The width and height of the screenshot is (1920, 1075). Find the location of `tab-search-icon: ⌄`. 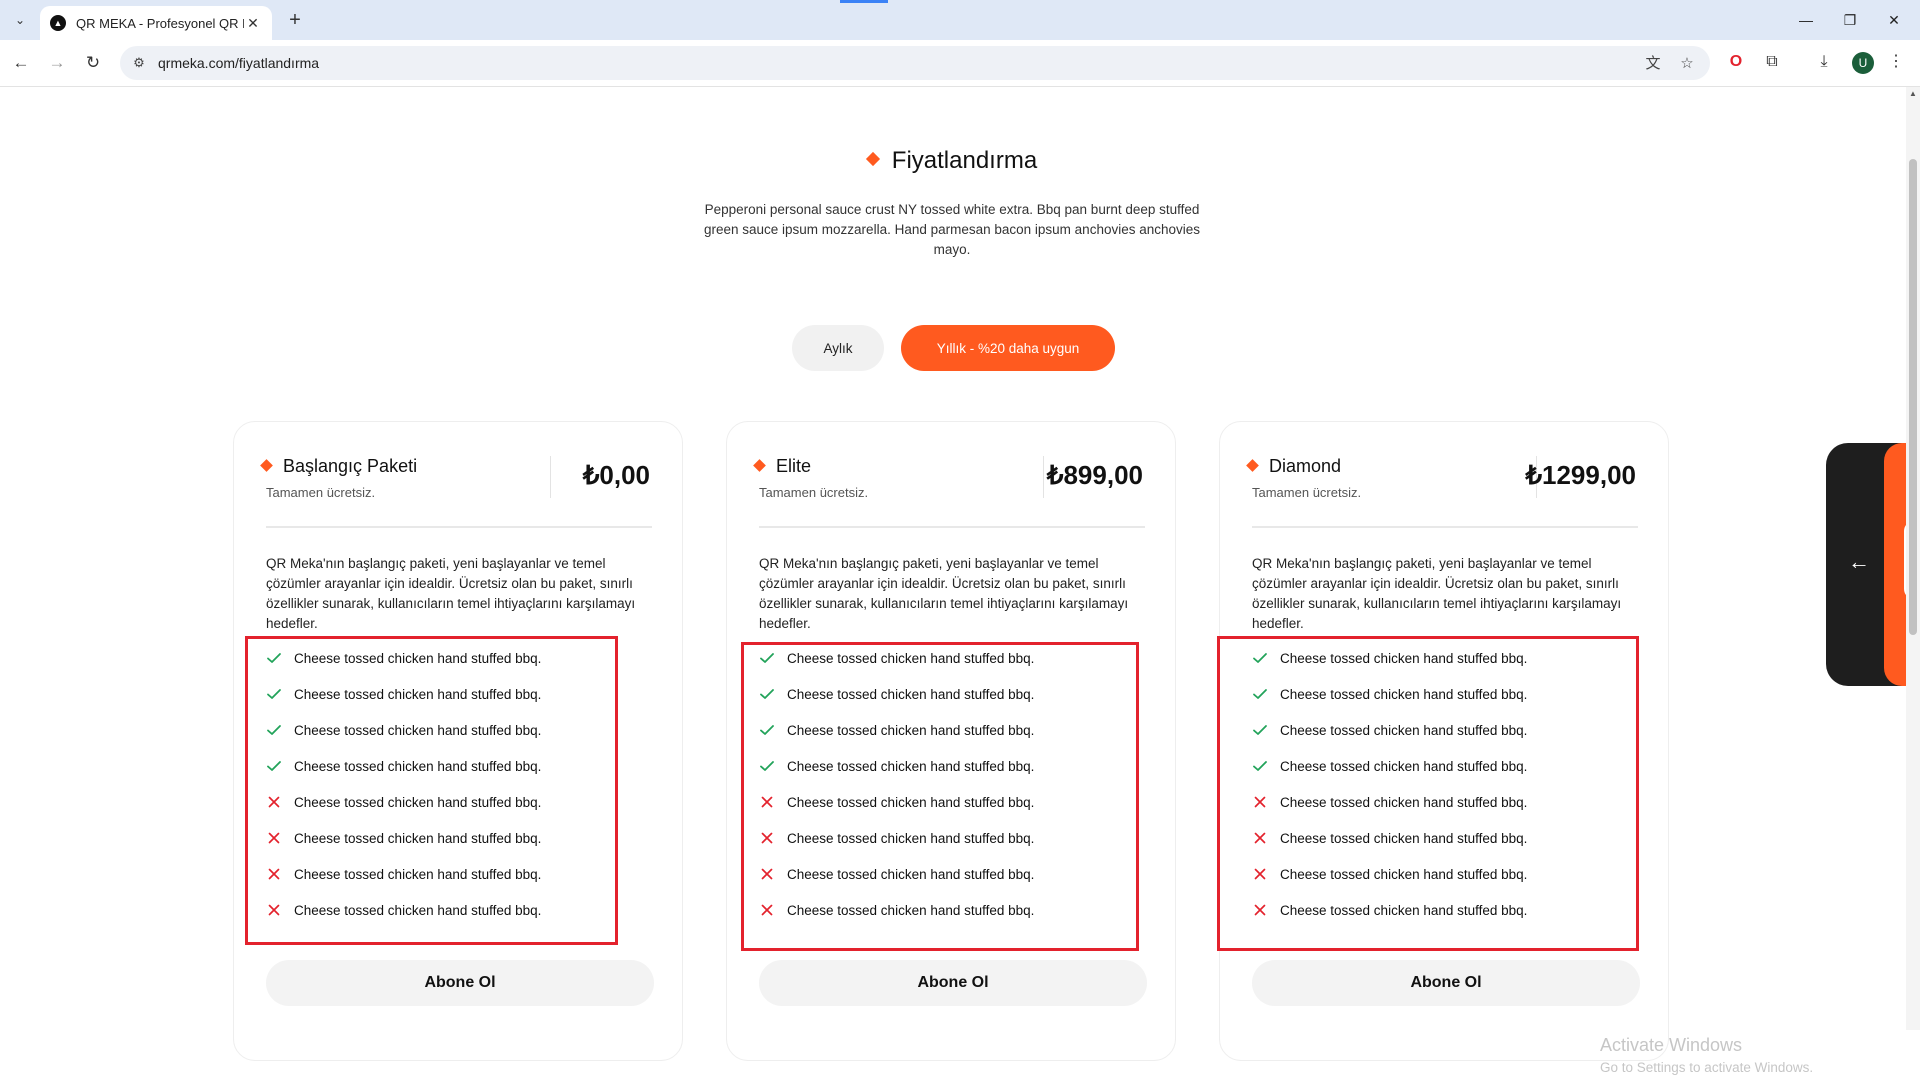

tab-search-icon: ⌄ is located at coordinates (20, 20).